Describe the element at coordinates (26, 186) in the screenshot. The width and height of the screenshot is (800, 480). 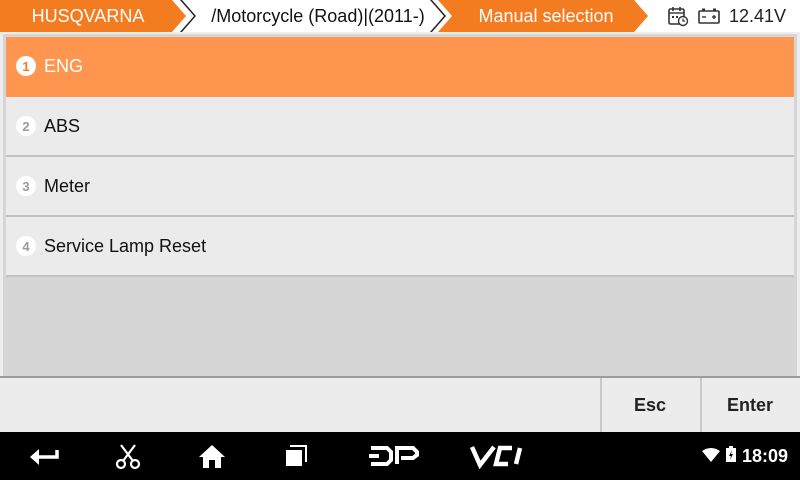
I see `item-number-badge: 3` at that location.